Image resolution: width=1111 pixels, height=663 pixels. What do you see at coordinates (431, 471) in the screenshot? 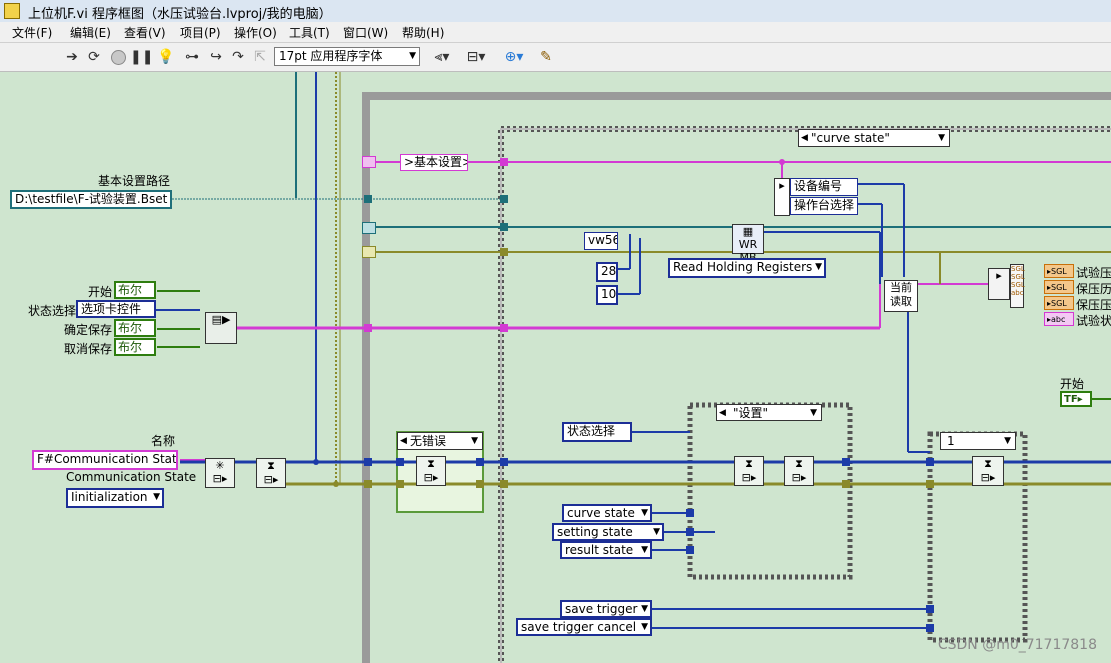
I see `dequeue-element-node: ⧗ ⊟▸` at bounding box center [431, 471].